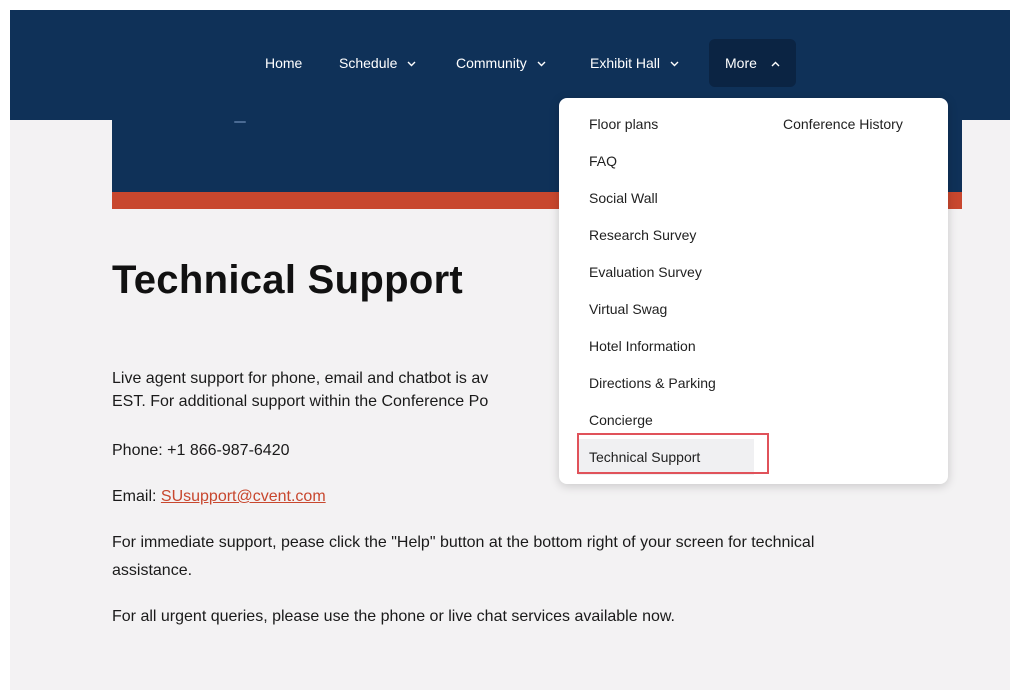  I want to click on menu-item-research-survey: Research Survey, so click(642, 235).